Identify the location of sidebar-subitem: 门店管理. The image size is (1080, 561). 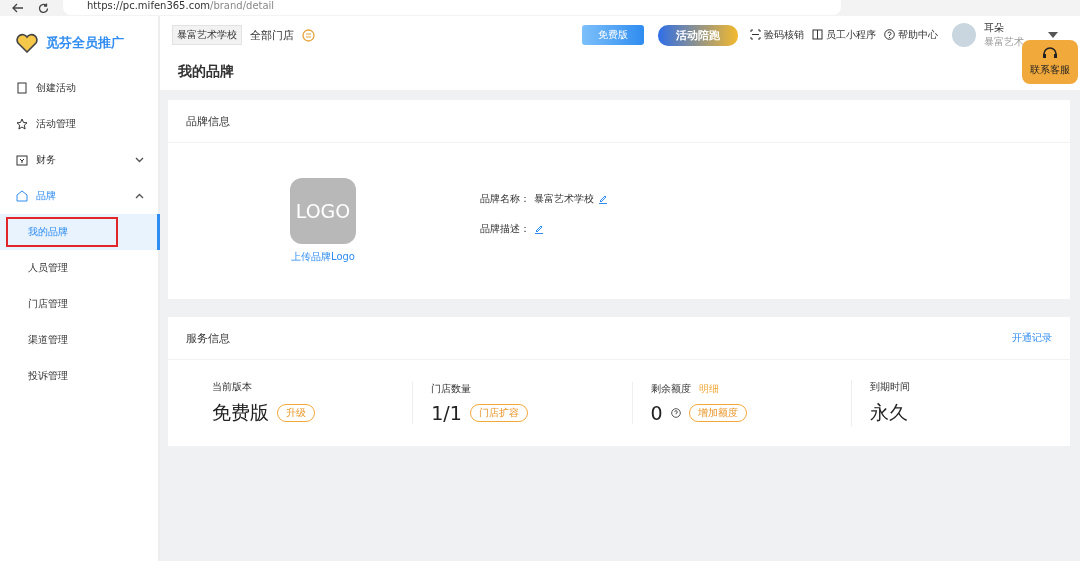
(80, 304).